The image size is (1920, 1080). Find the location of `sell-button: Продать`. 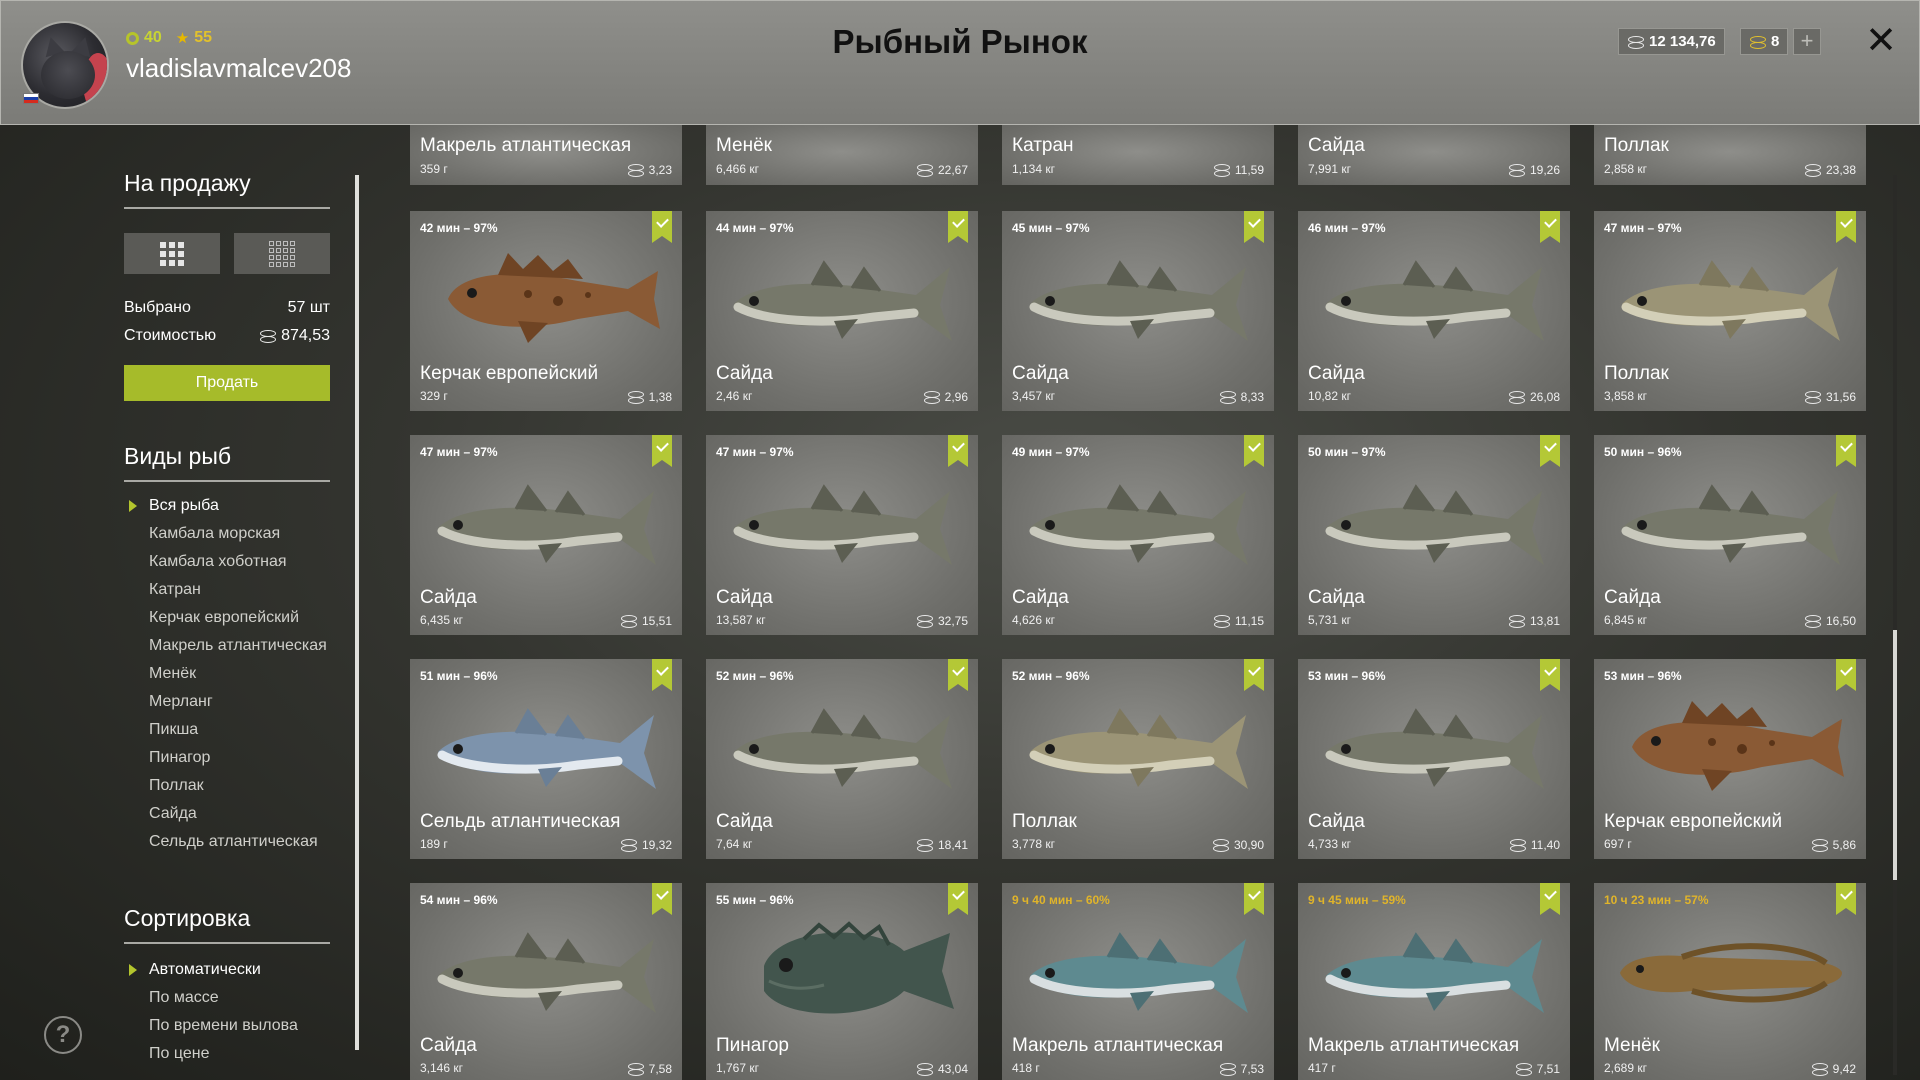

sell-button: Продать is located at coordinates (227, 383).